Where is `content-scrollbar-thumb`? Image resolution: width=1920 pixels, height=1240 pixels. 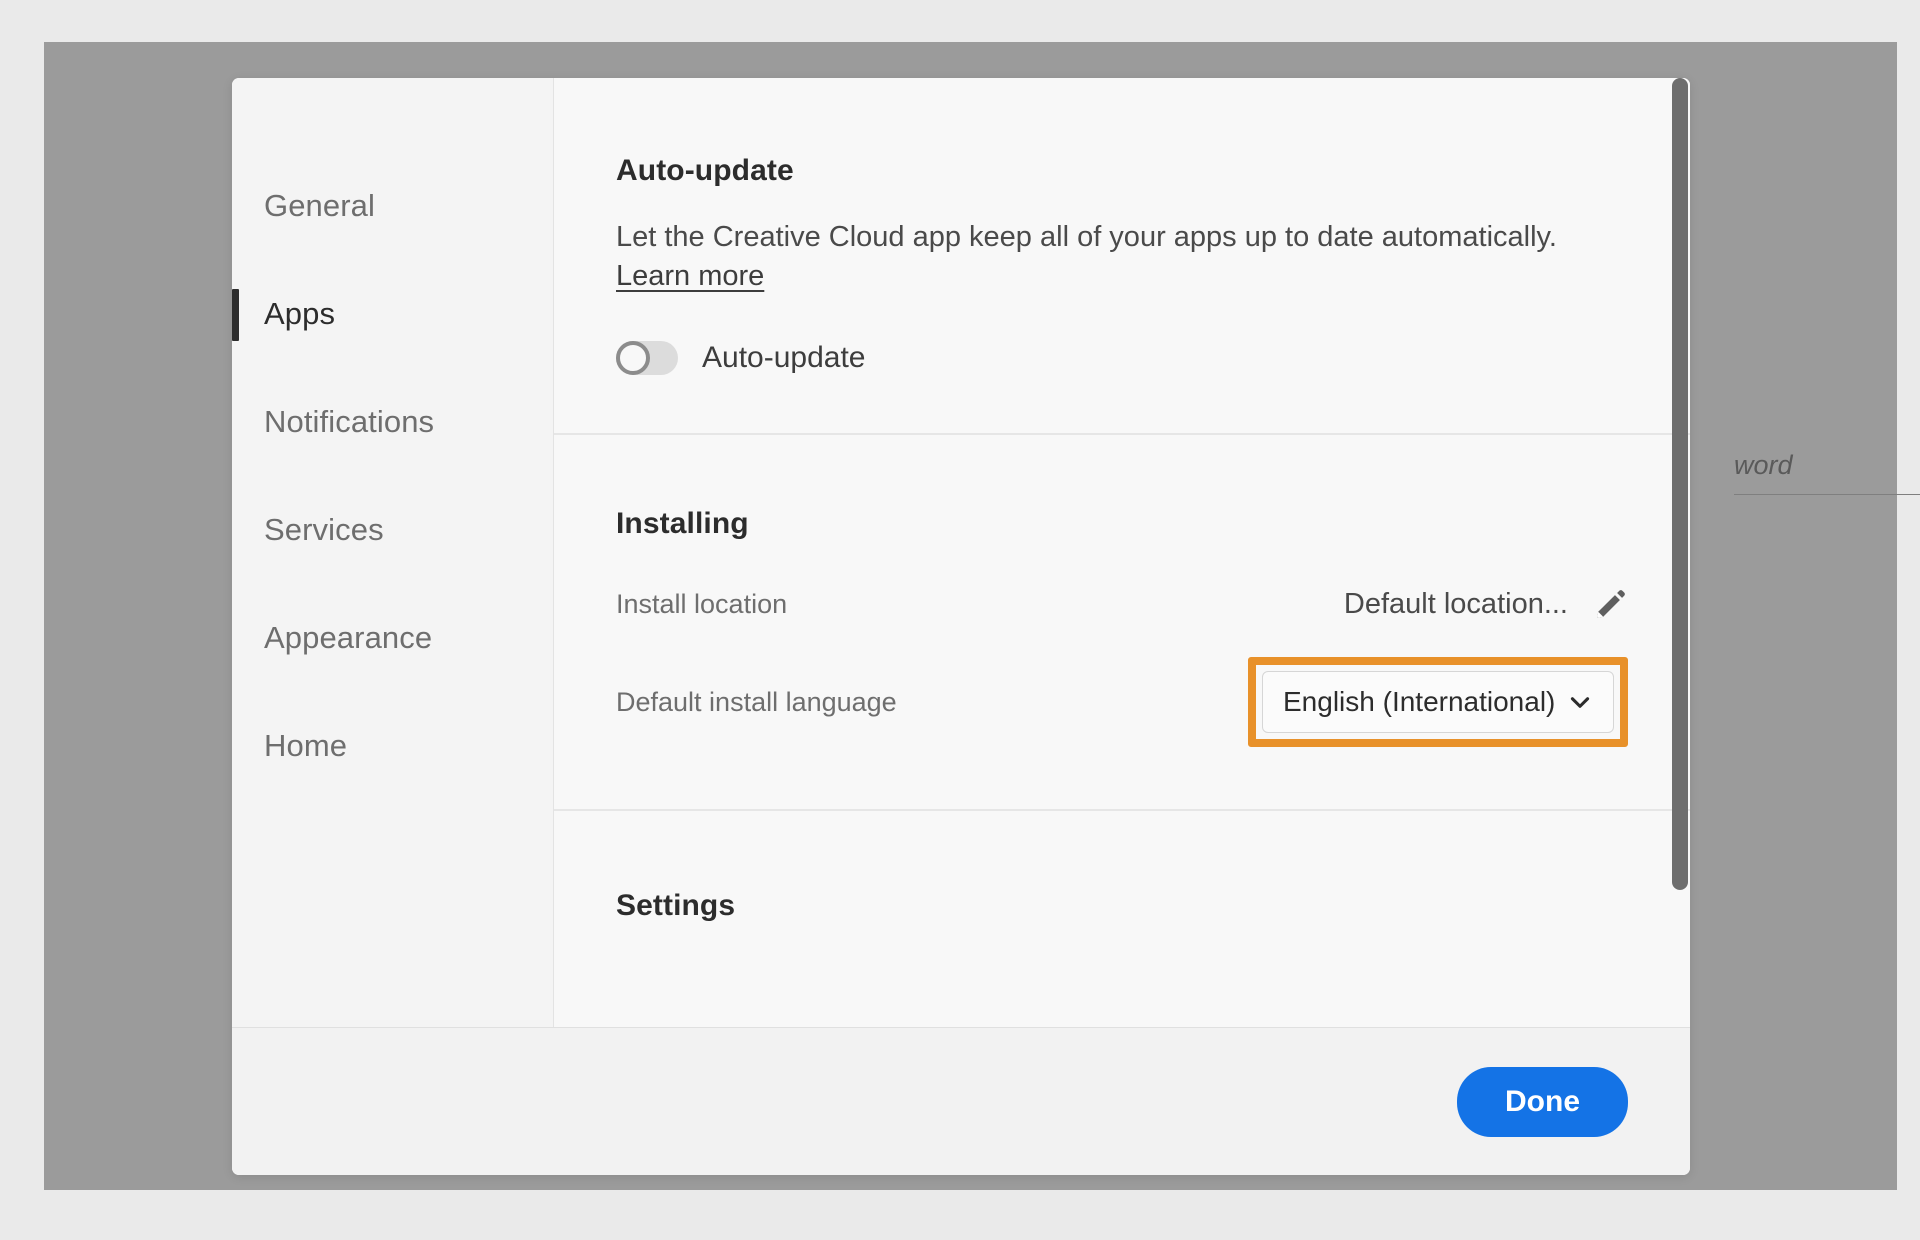
content-scrollbar-thumb is located at coordinates (1680, 484).